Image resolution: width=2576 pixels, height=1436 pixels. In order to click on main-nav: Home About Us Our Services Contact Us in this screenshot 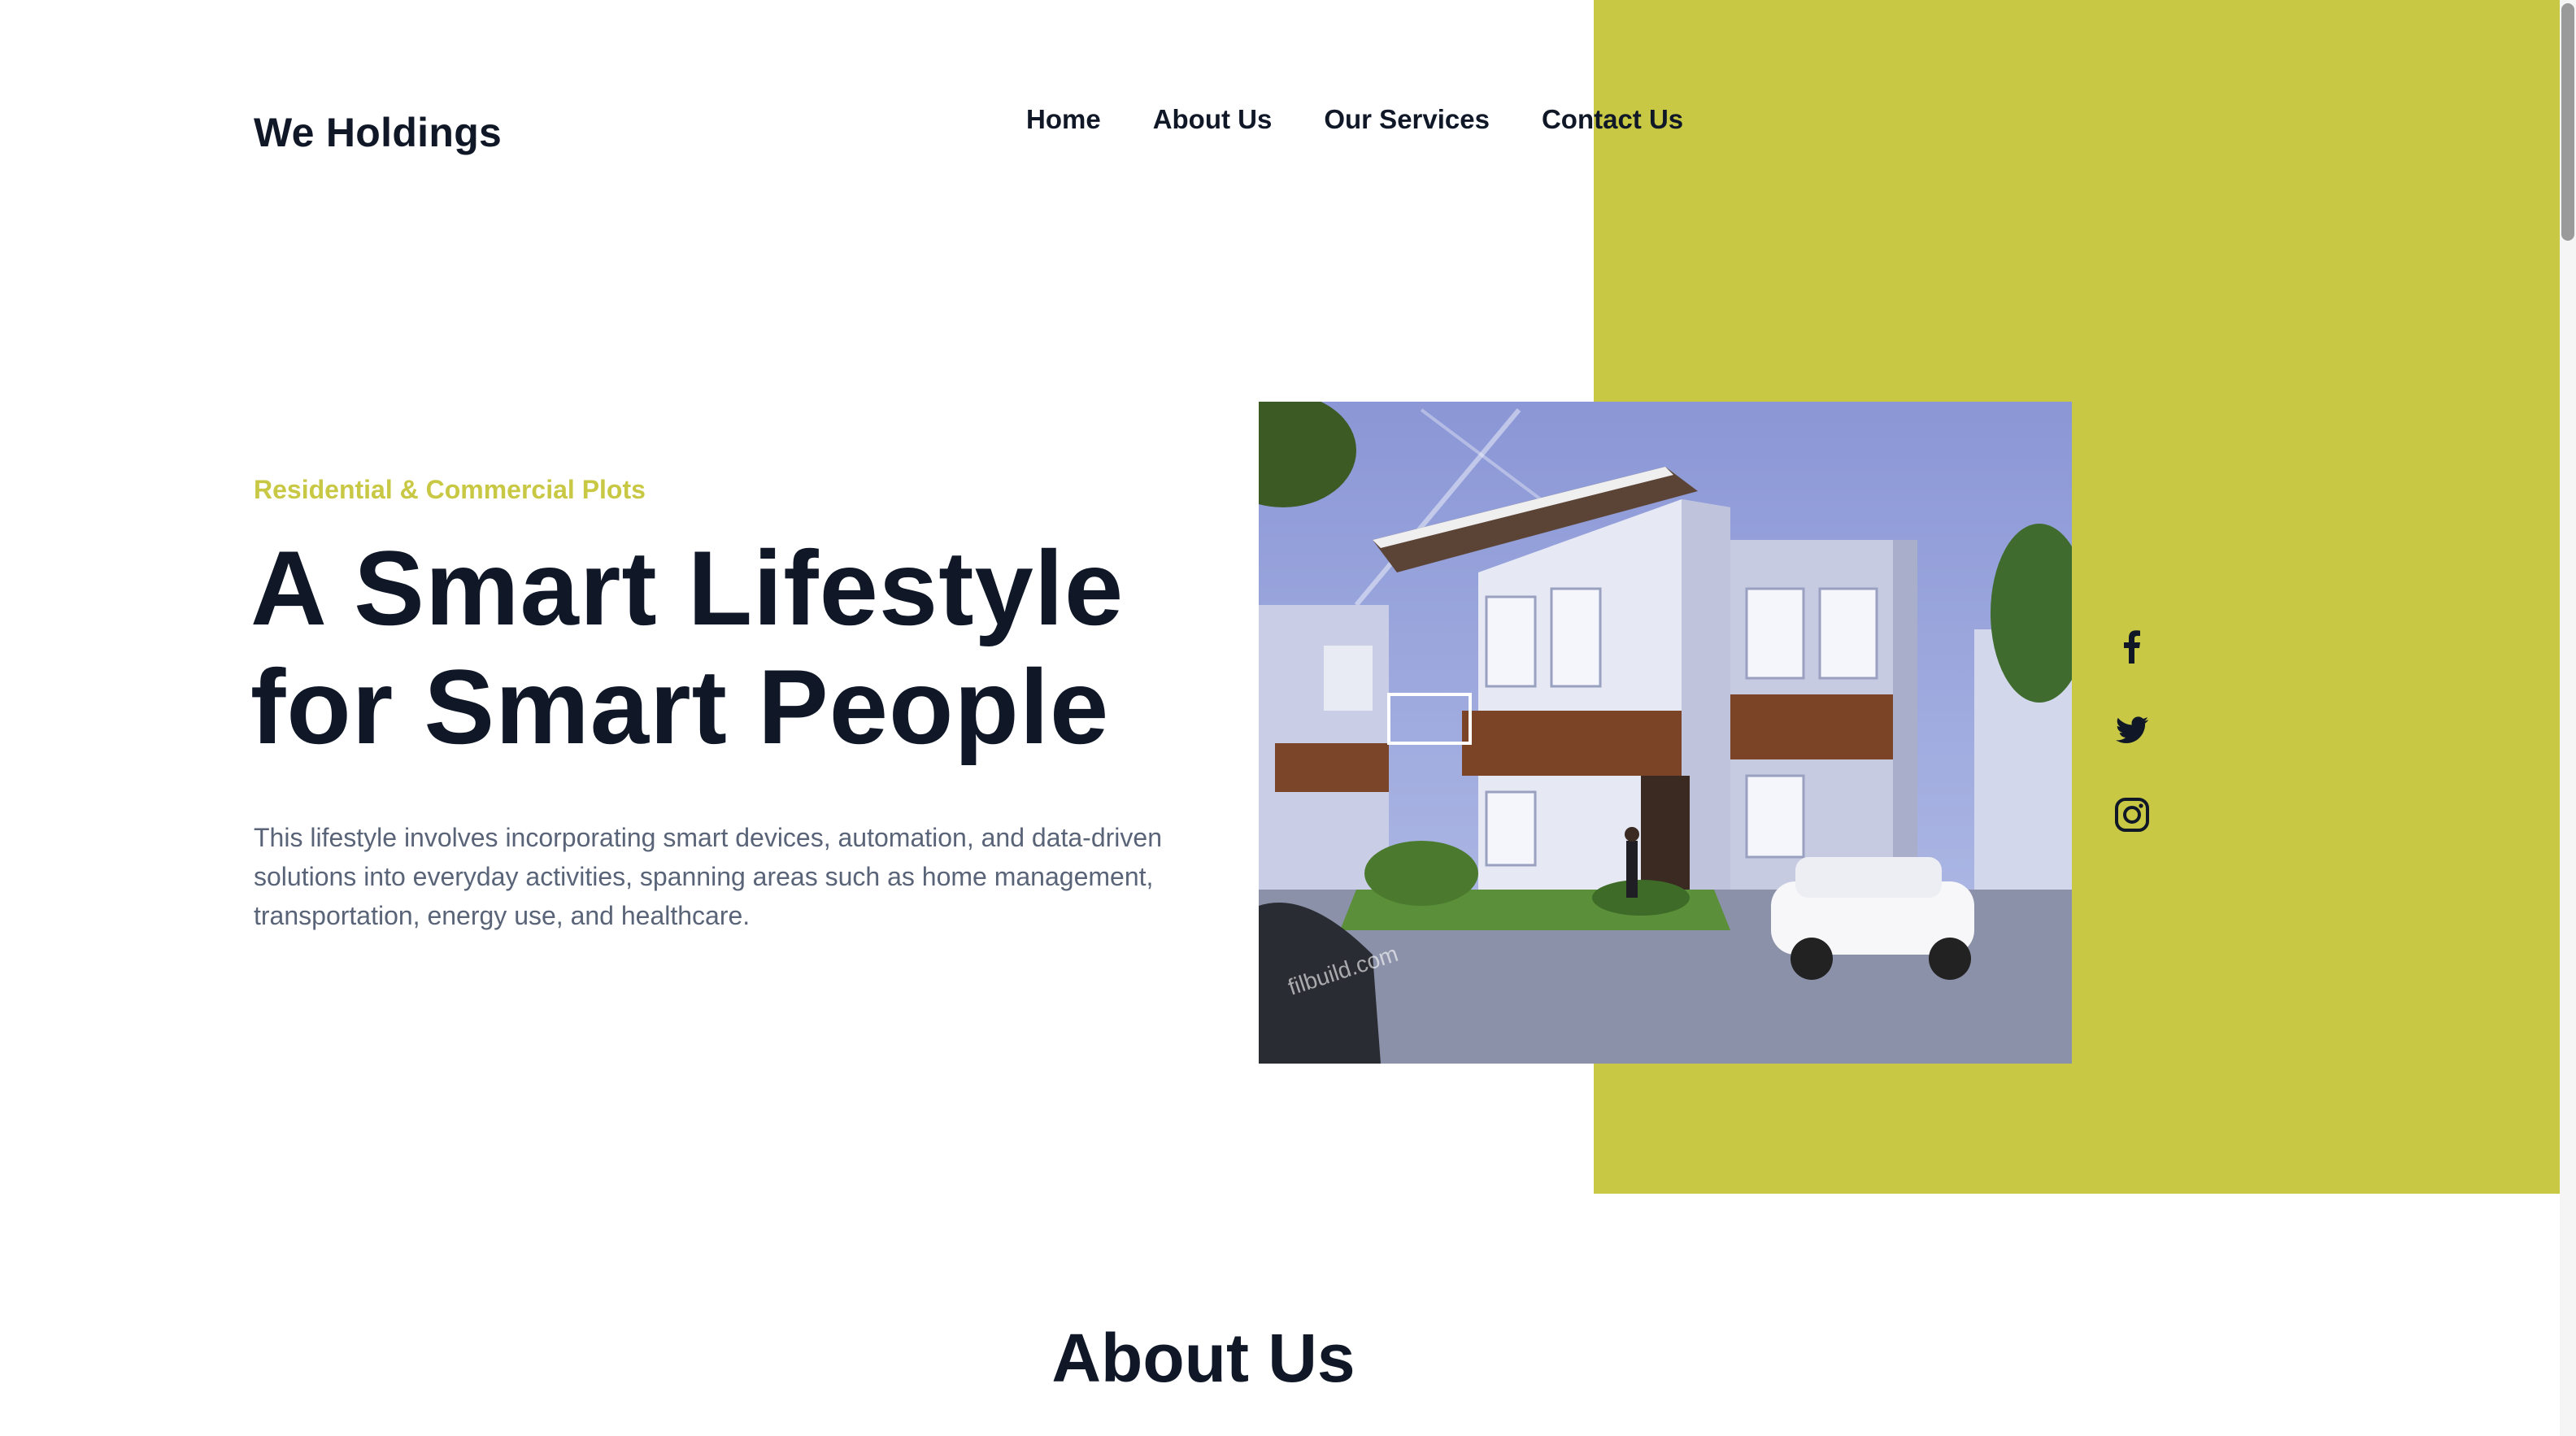, I will do `click(1354, 120)`.